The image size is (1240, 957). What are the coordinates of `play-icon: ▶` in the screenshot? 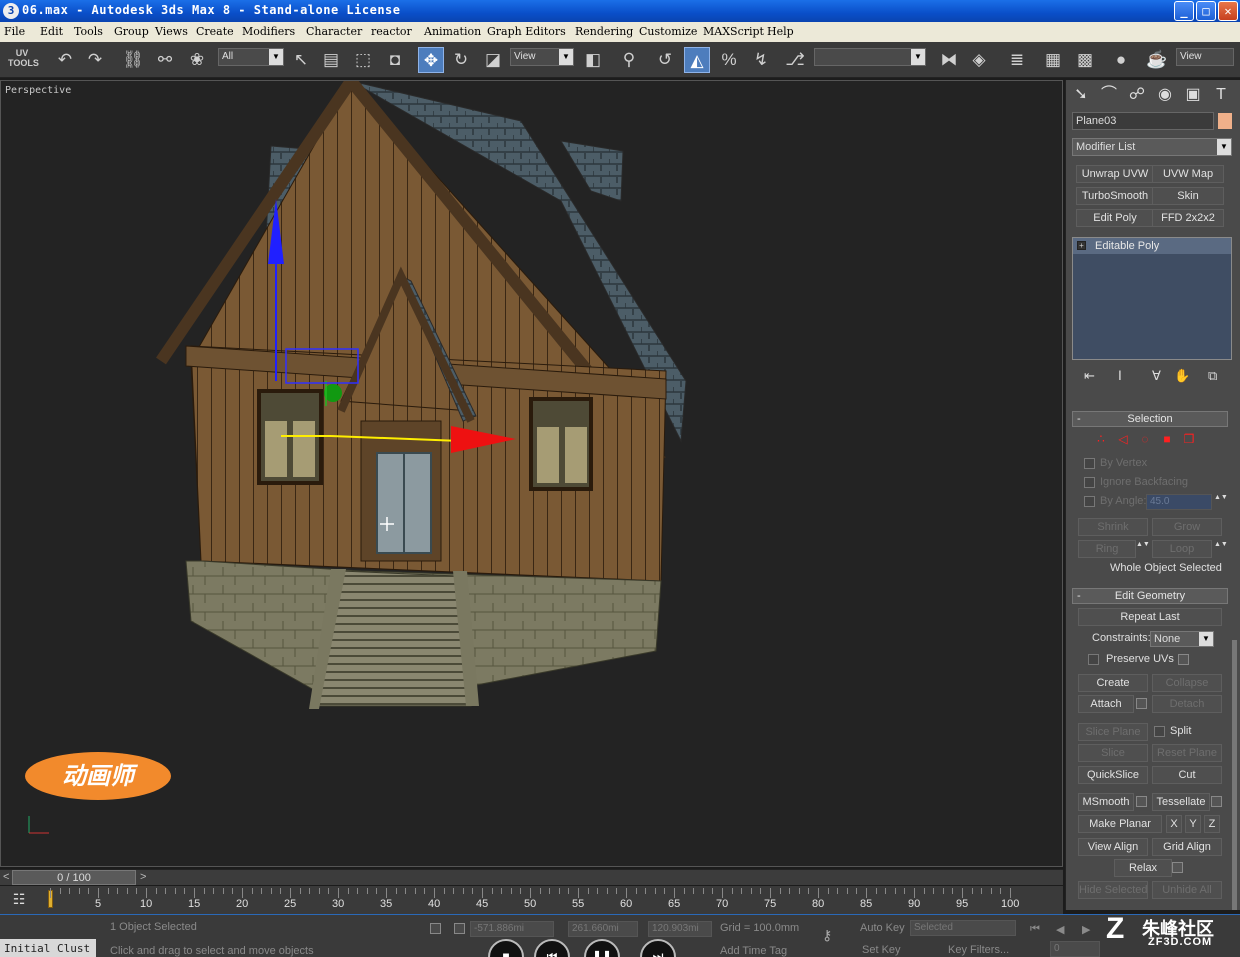 It's located at (1086, 929).